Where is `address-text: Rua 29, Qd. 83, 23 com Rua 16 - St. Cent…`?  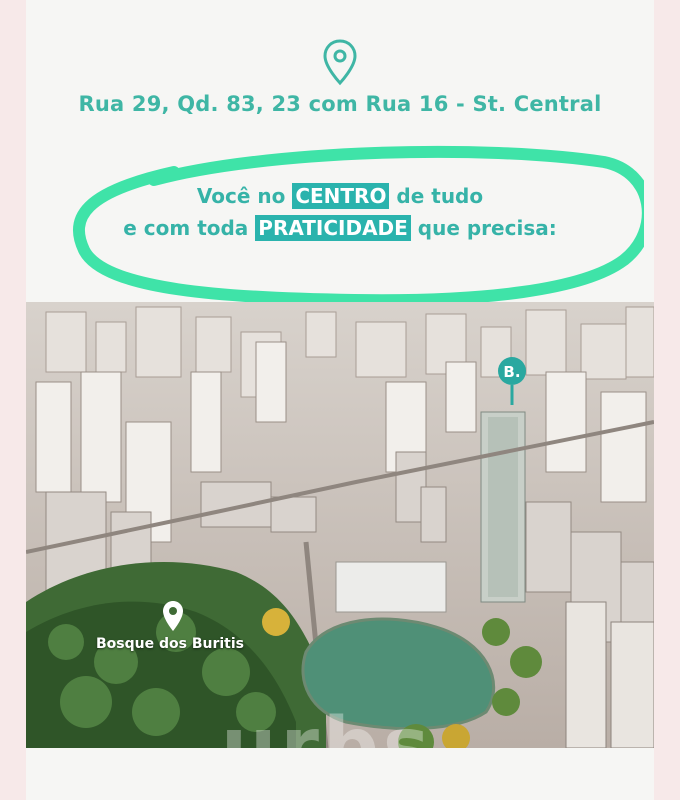 address-text: Rua 29, Qd. 83, 23 com Rua 16 - St. Cent… is located at coordinates (340, 104).